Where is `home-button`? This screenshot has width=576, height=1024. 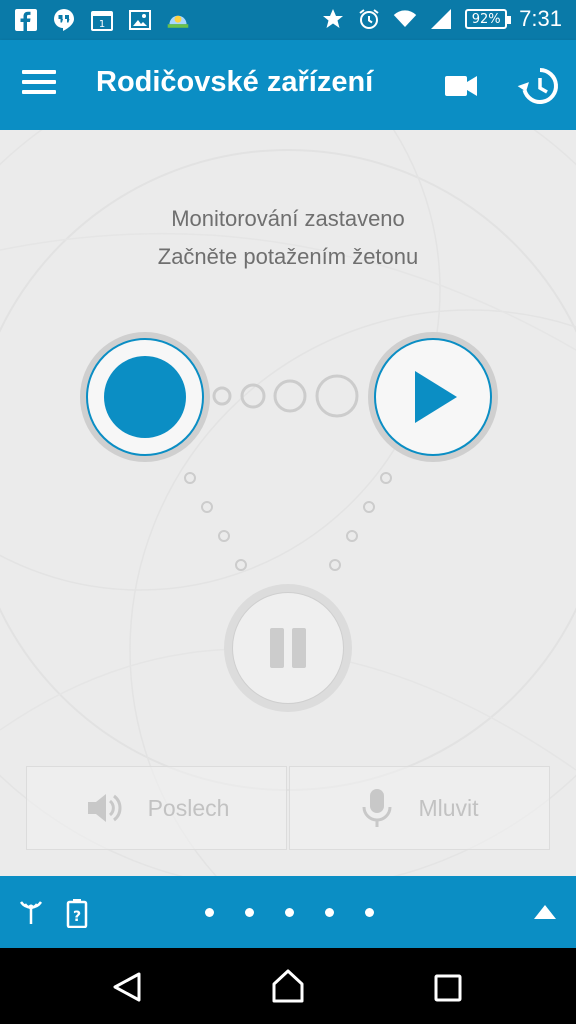 home-button is located at coordinates (288, 986).